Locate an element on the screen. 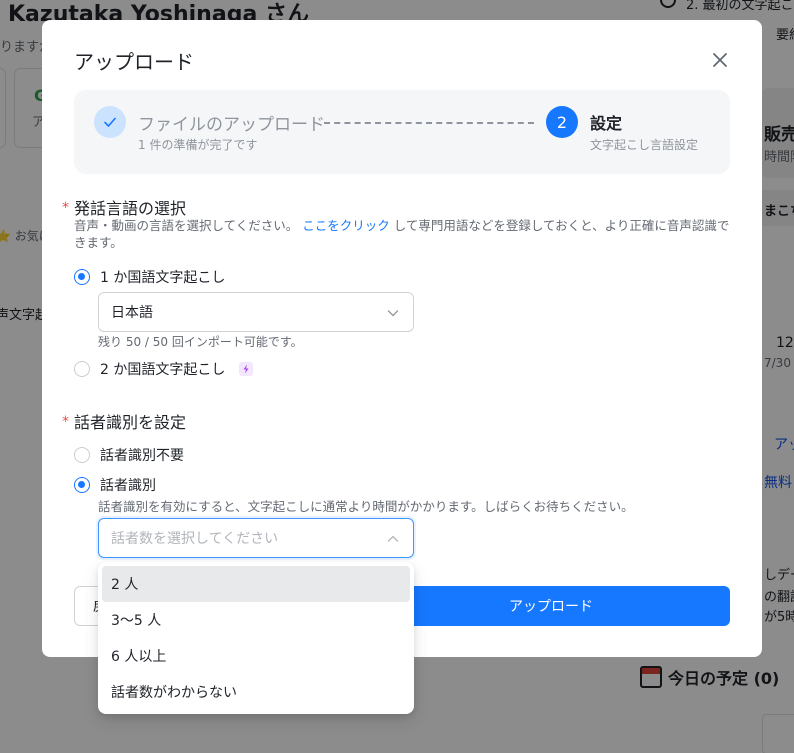 The height and width of the screenshot is (753, 794). radio-no-speaker-id: 話者識別不要 is located at coordinates (129, 455).